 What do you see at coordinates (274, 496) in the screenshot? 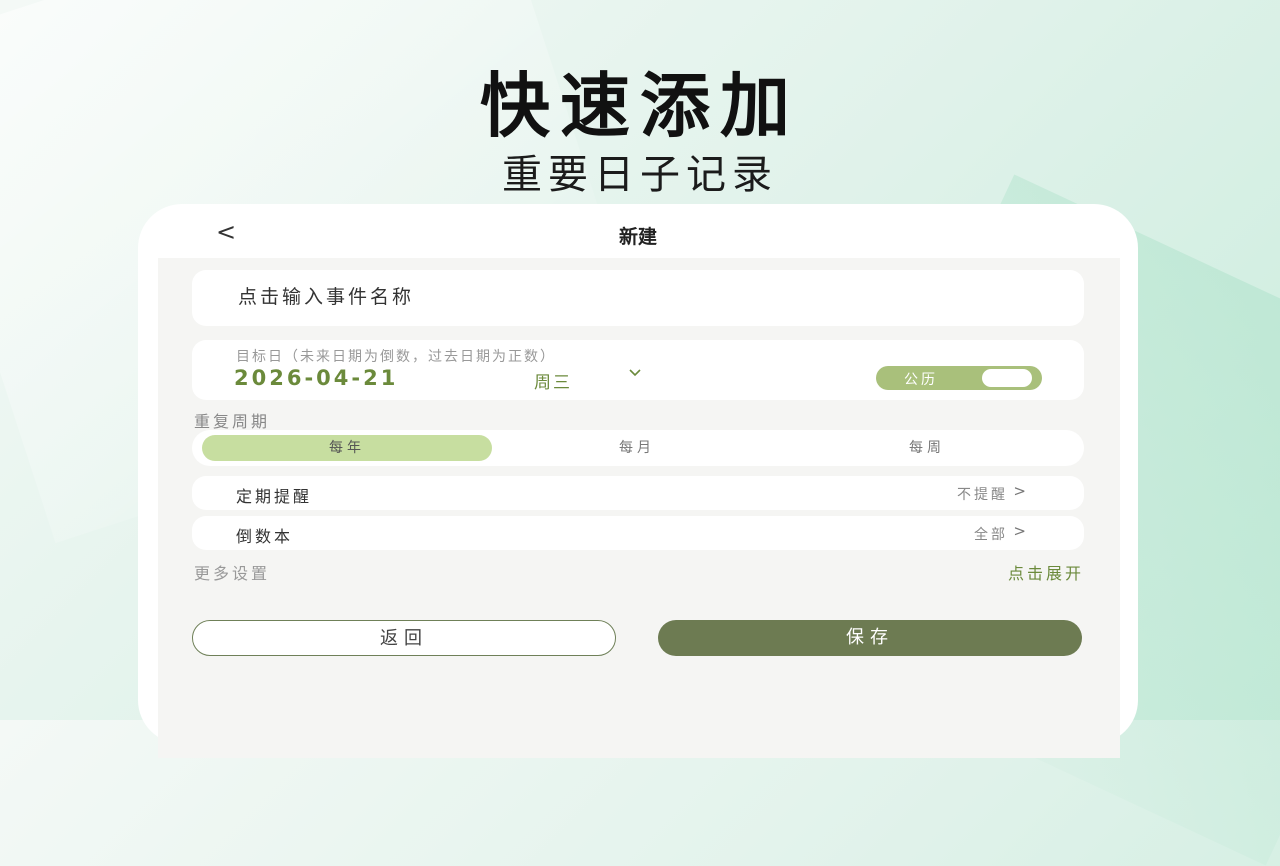
I see `reminder-label: 定期提醒` at bounding box center [274, 496].